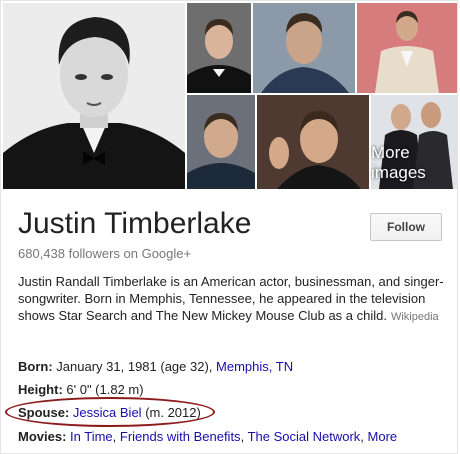  What do you see at coordinates (254, 366) in the screenshot?
I see `birthplace-link: Memphis, TN` at bounding box center [254, 366].